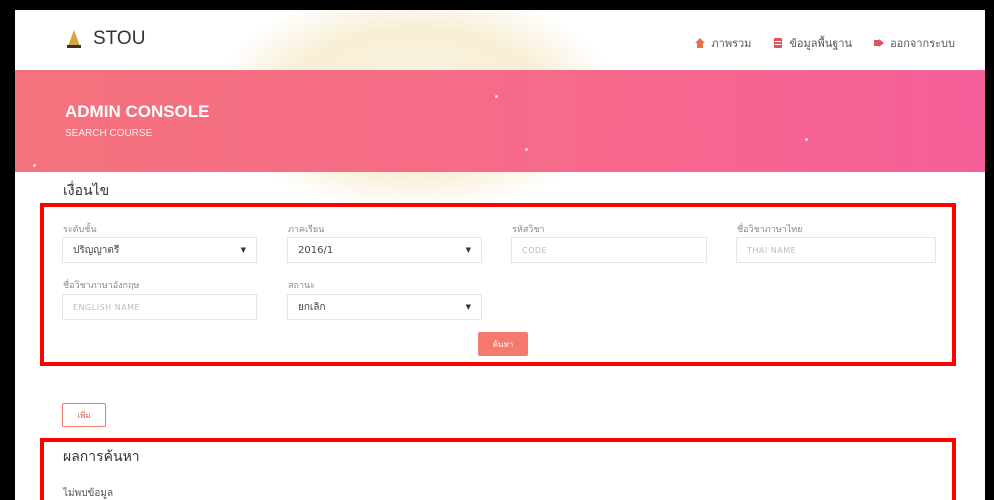 The width and height of the screenshot is (994, 500). Describe the element at coordinates (498, 469) in the screenshot. I see `results-highlight-box` at that location.